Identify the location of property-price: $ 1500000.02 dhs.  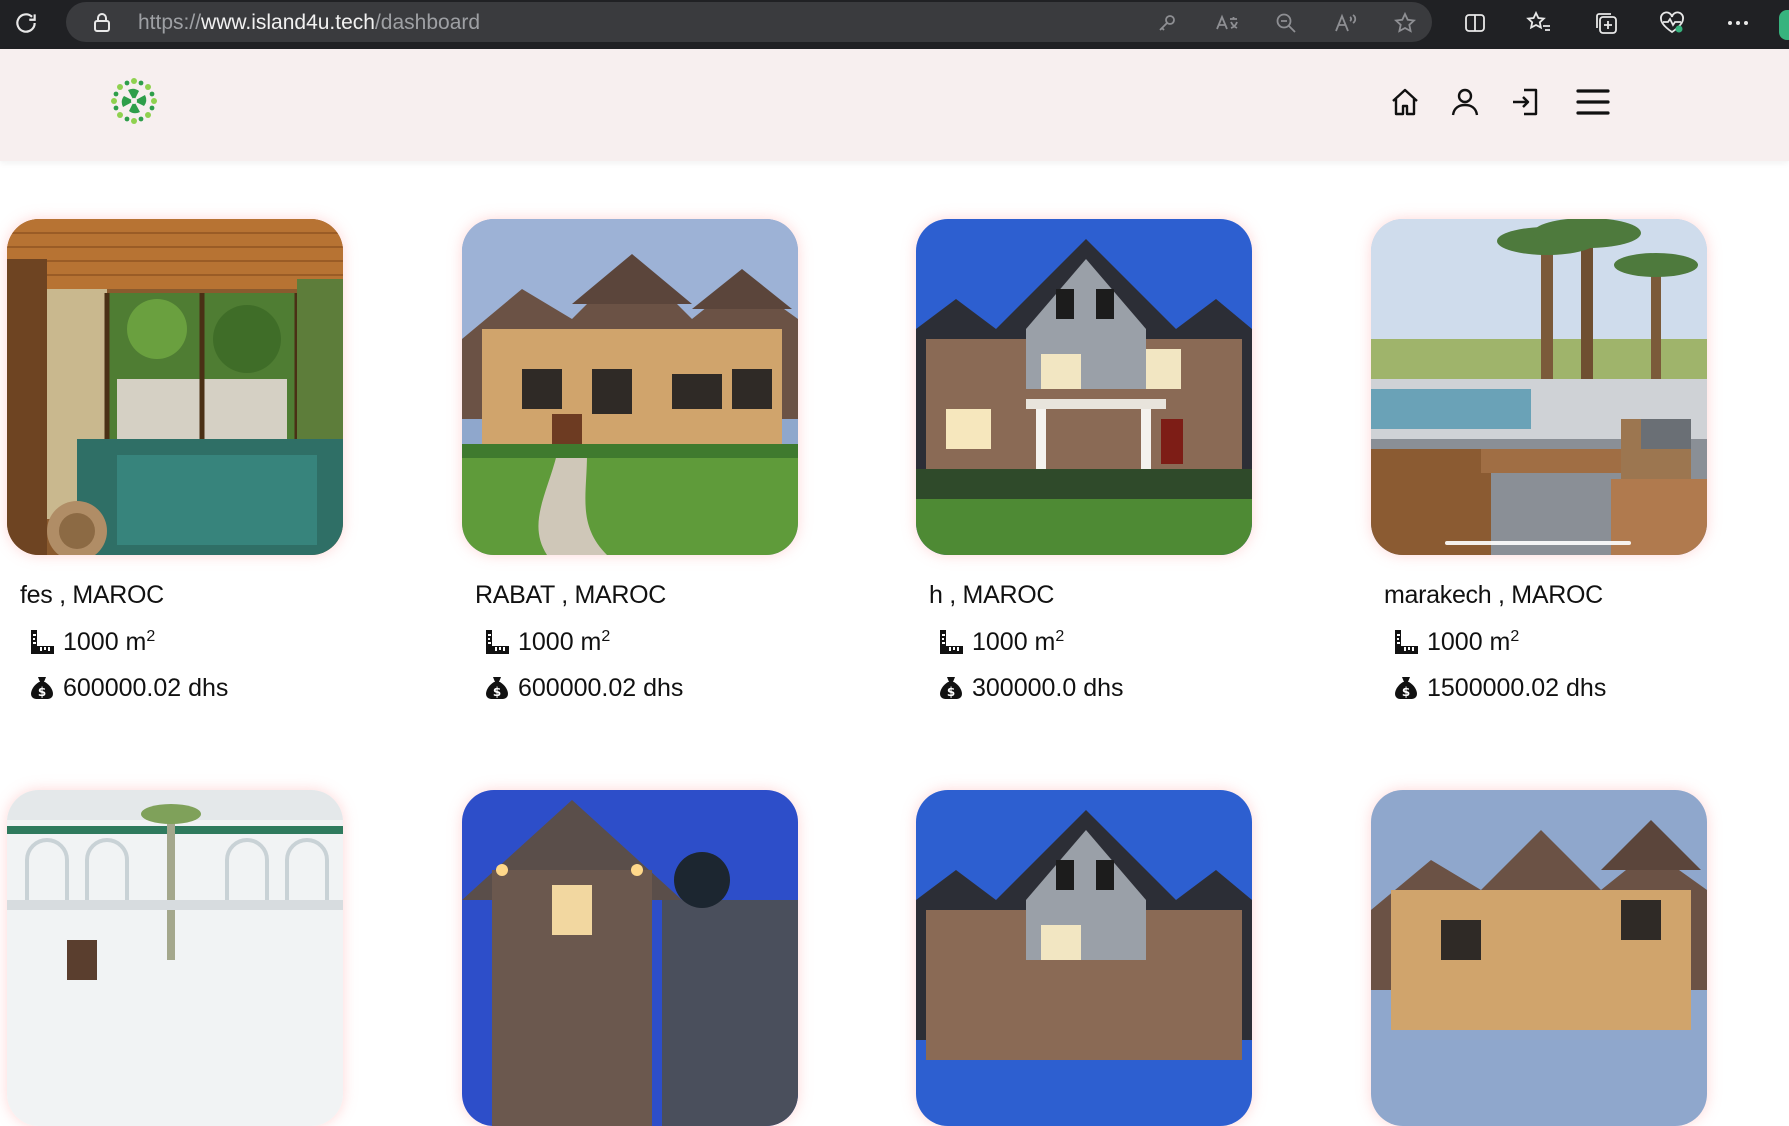
(1498, 688).